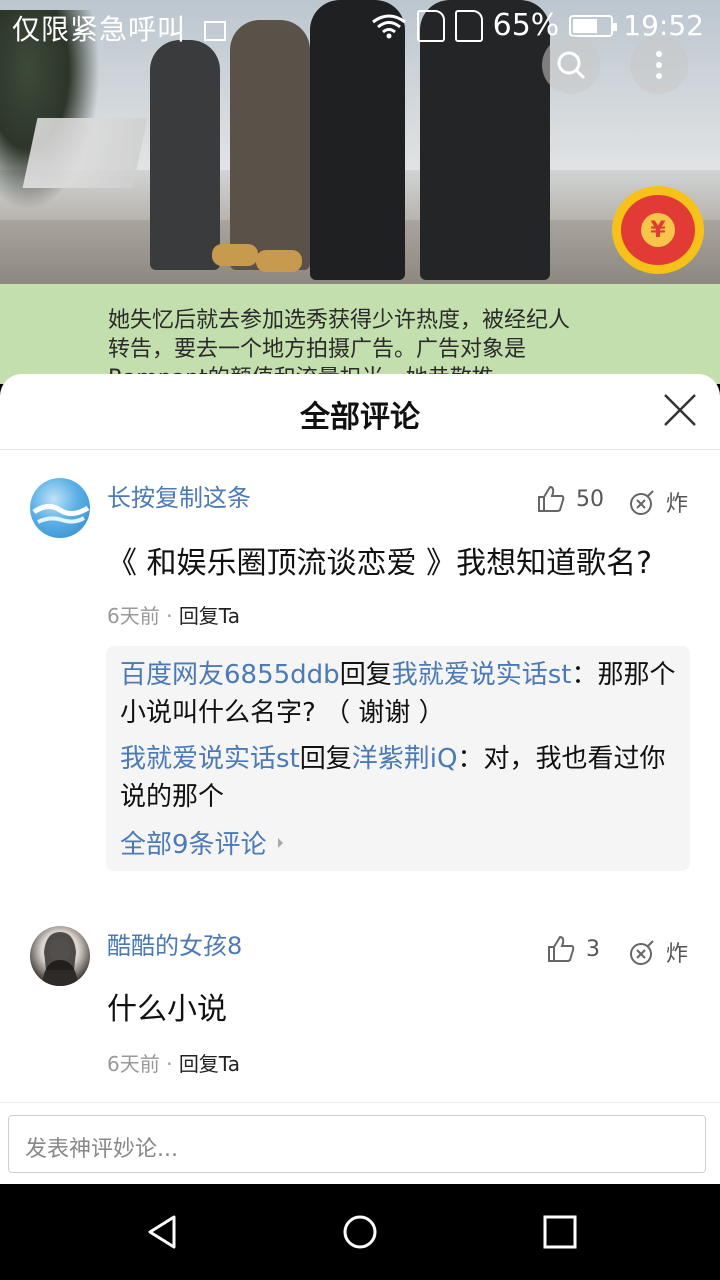  What do you see at coordinates (167, 1009) in the screenshot?
I see `comment-text: 什么小说` at bounding box center [167, 1009].